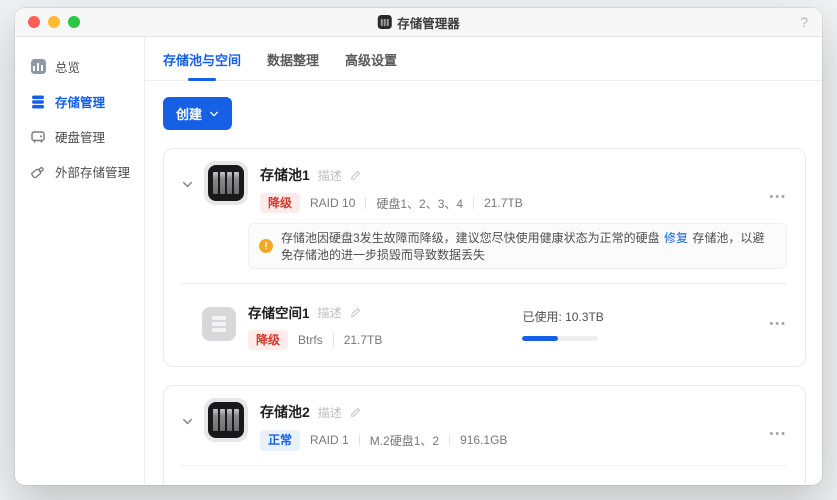 Image resolution: width=837 pixels, height=500 pixels. Describe the element at coordinates (470, 238) in the screenshot. I see `warning-text-before: 存储池因硬盘3发生故障而降级，建议您尽快使用健康状态为正常的硬盘` at that location.